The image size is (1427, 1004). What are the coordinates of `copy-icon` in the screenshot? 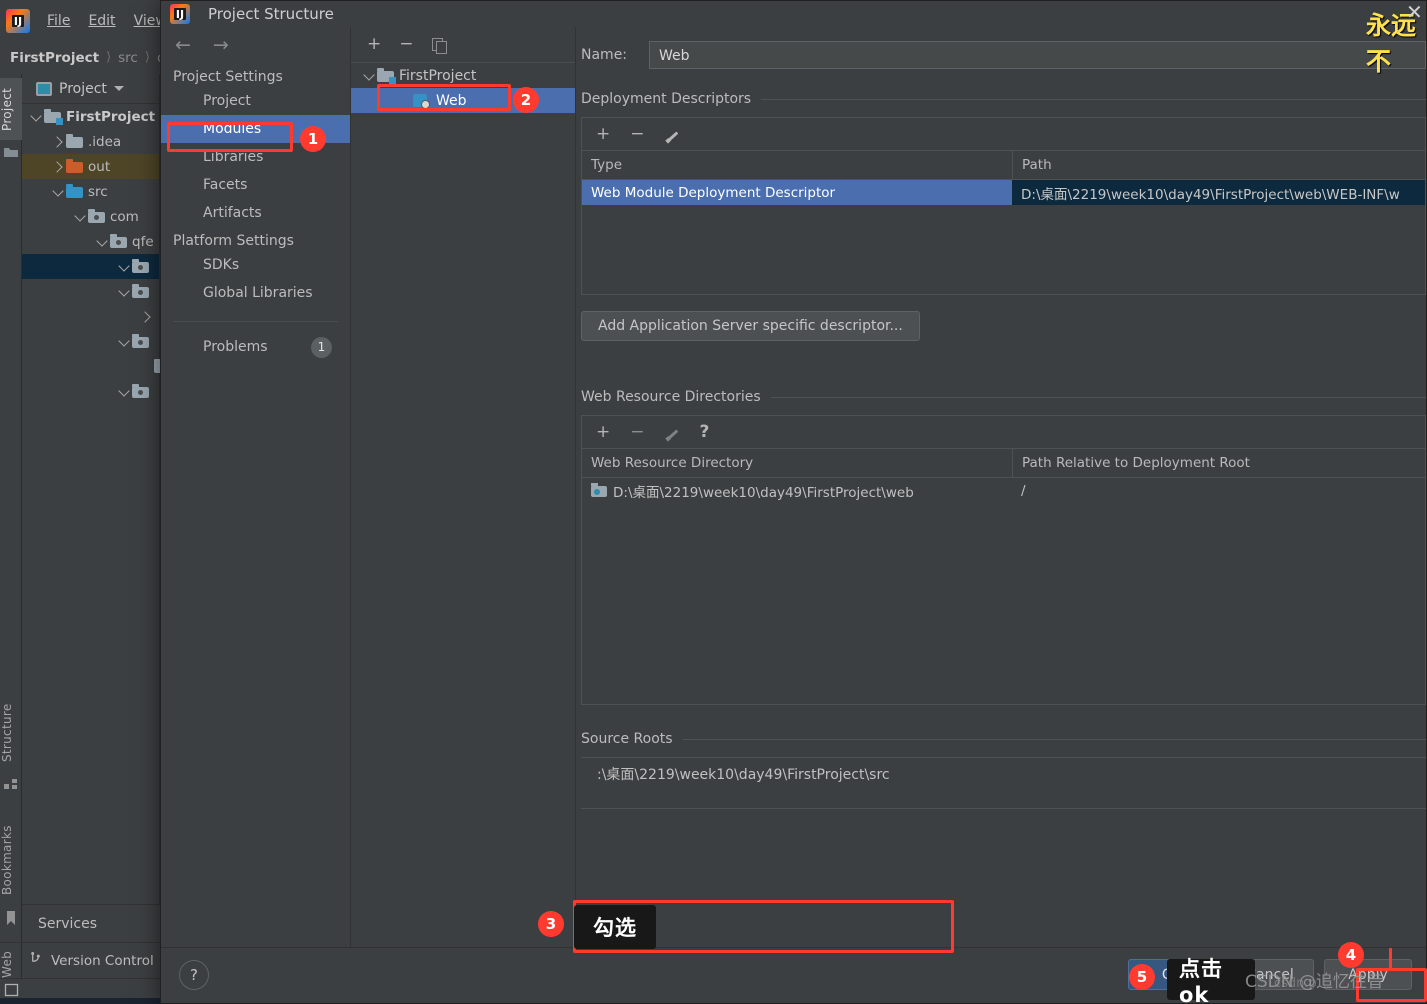 It's located at (439, 45).